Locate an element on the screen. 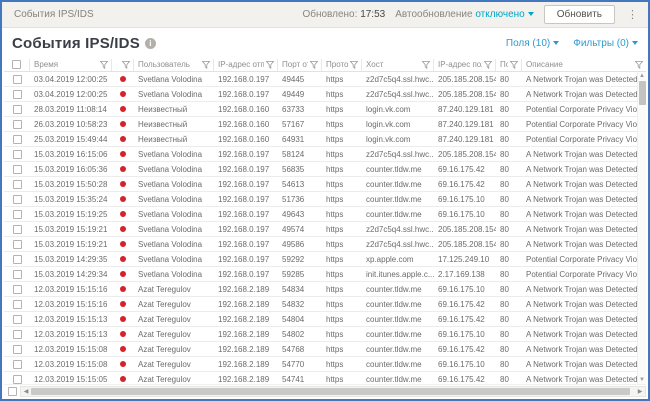 This screenshot has width=650, height=401. cell-status is located at coordinates (123, 244).